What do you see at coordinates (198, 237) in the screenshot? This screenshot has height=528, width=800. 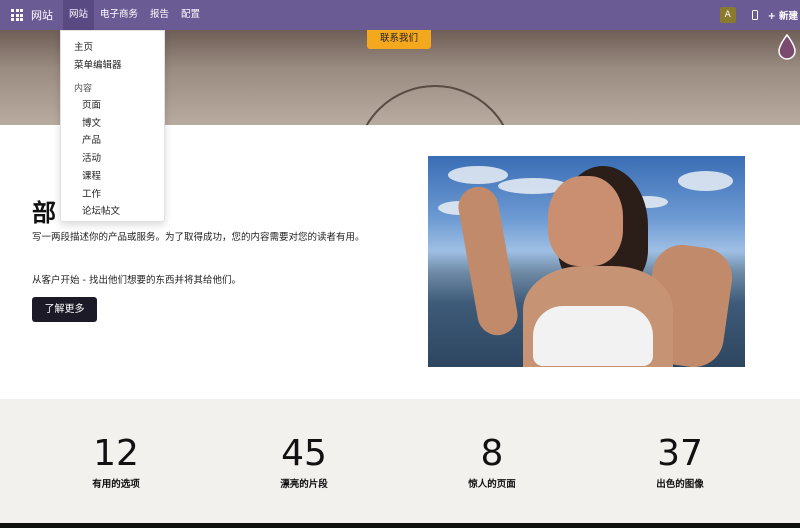 I see `description-paragraph: 写一两段描述你的产品或服务。为了取得成功，您的内容需要对您的读者有用。` at bounding box center [198, 237].